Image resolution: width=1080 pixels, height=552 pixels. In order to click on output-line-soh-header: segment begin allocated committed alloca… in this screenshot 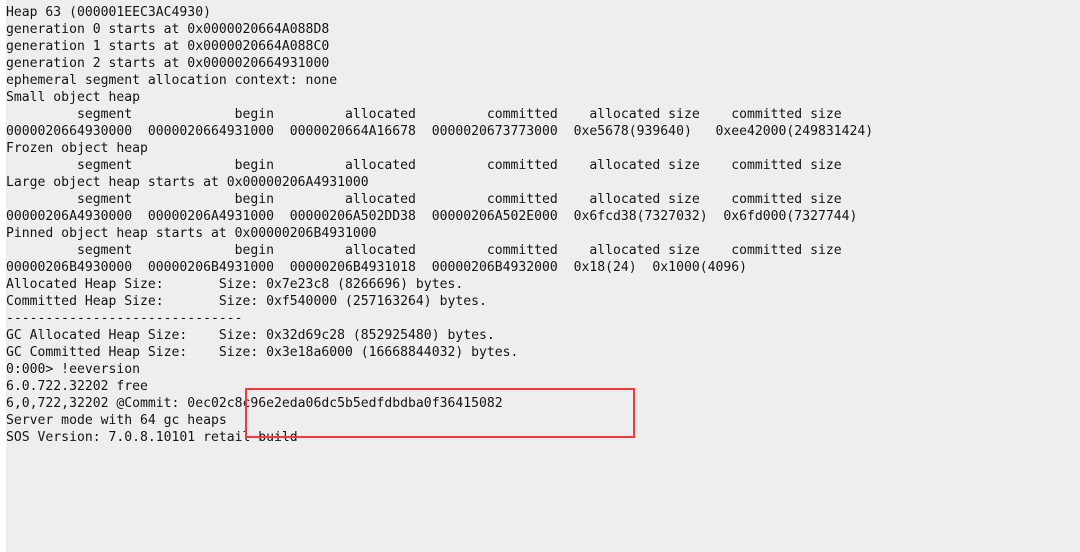, I will do `click(424, 114)`.